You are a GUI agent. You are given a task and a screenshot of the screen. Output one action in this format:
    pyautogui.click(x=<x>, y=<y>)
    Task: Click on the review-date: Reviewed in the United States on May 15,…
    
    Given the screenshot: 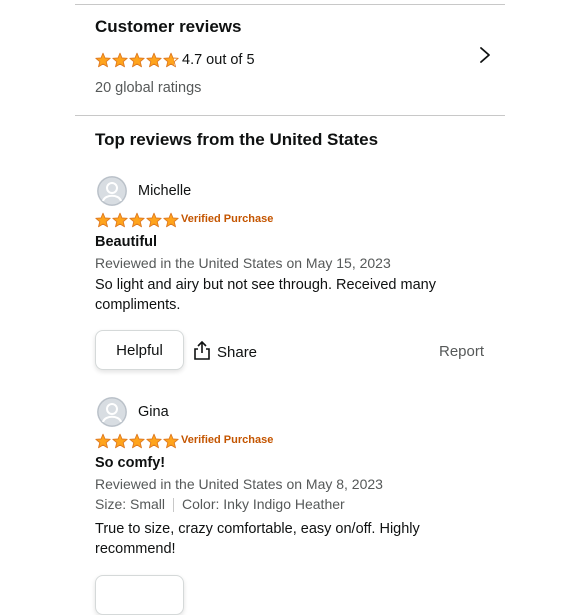 What is the action you would take?
    pyautogui.click(x=243, y=263)
    